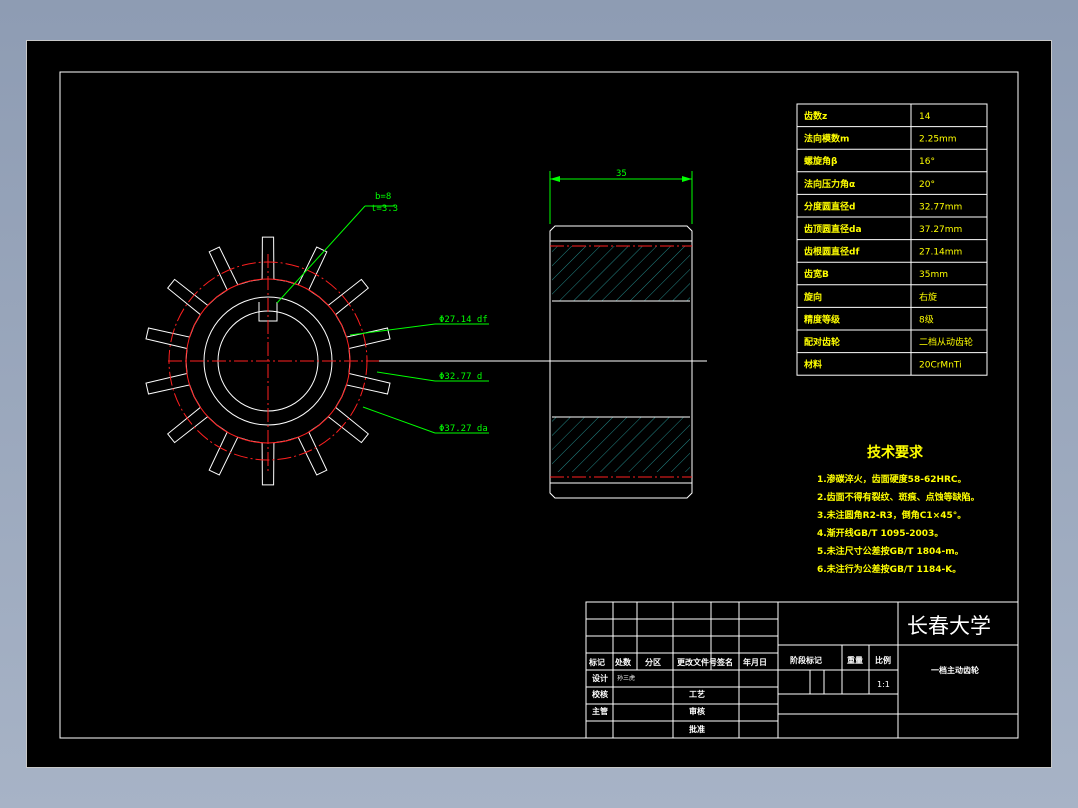 The width and height of the screenshot is (1078, 808). What do you see at coordinates (890, 551) in the screenshot?
I see `tech-req-5: 5.未注尺寸公差按GB/T 1804-m。` at bounding box center [890, 551].